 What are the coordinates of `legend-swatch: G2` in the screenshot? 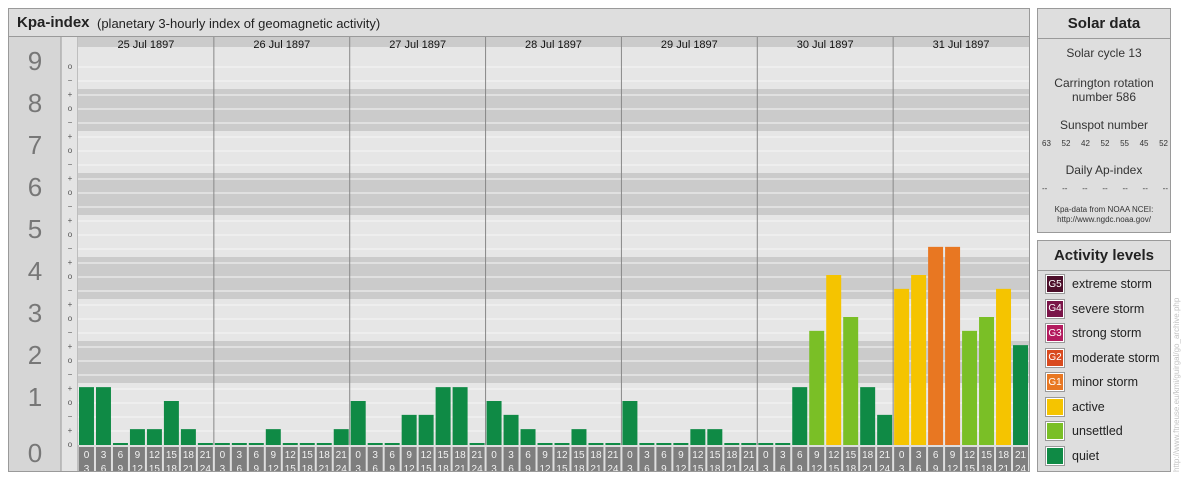 It's located at (1055, 357).